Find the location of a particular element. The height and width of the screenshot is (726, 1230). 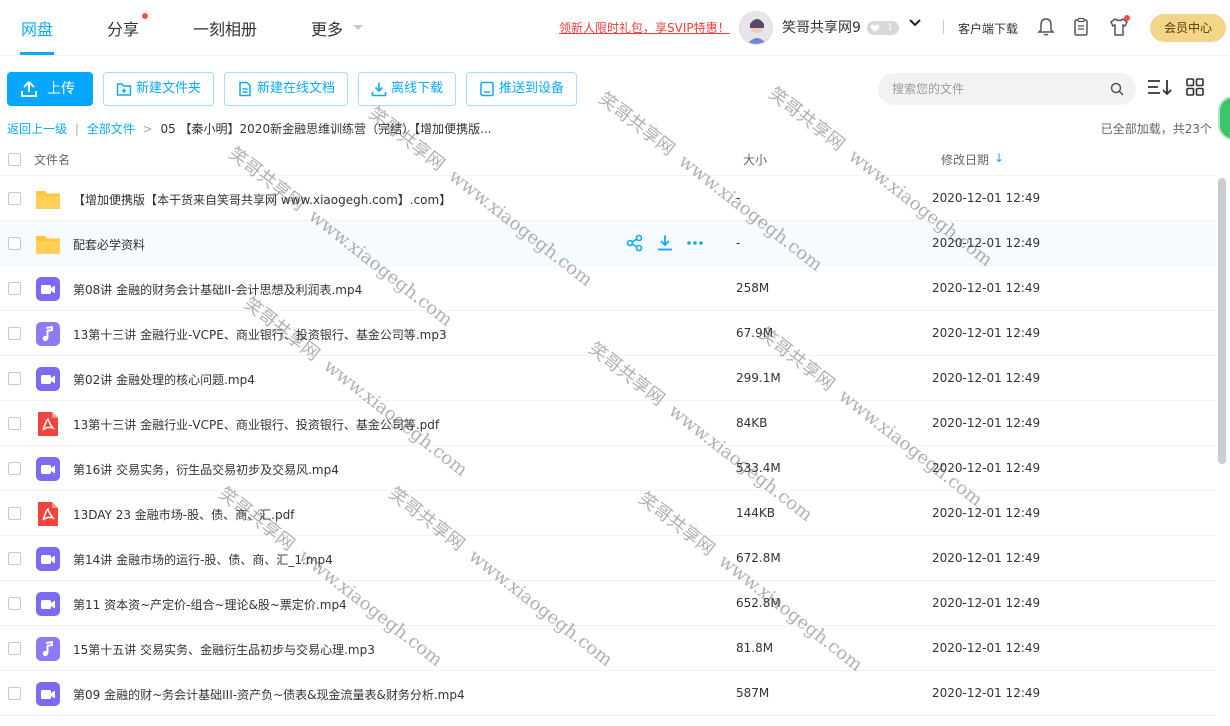

search-box is located at coordinates (1007, 89).